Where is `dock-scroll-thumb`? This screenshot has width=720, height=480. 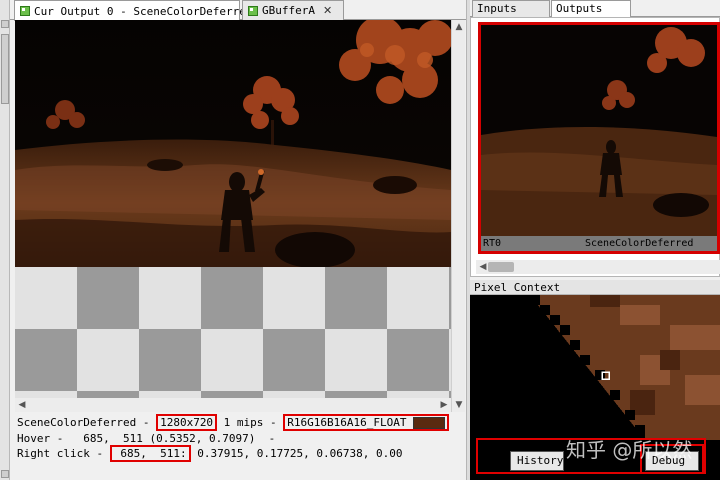
dock-scroll-thumb is located at coordinates (5, 69).